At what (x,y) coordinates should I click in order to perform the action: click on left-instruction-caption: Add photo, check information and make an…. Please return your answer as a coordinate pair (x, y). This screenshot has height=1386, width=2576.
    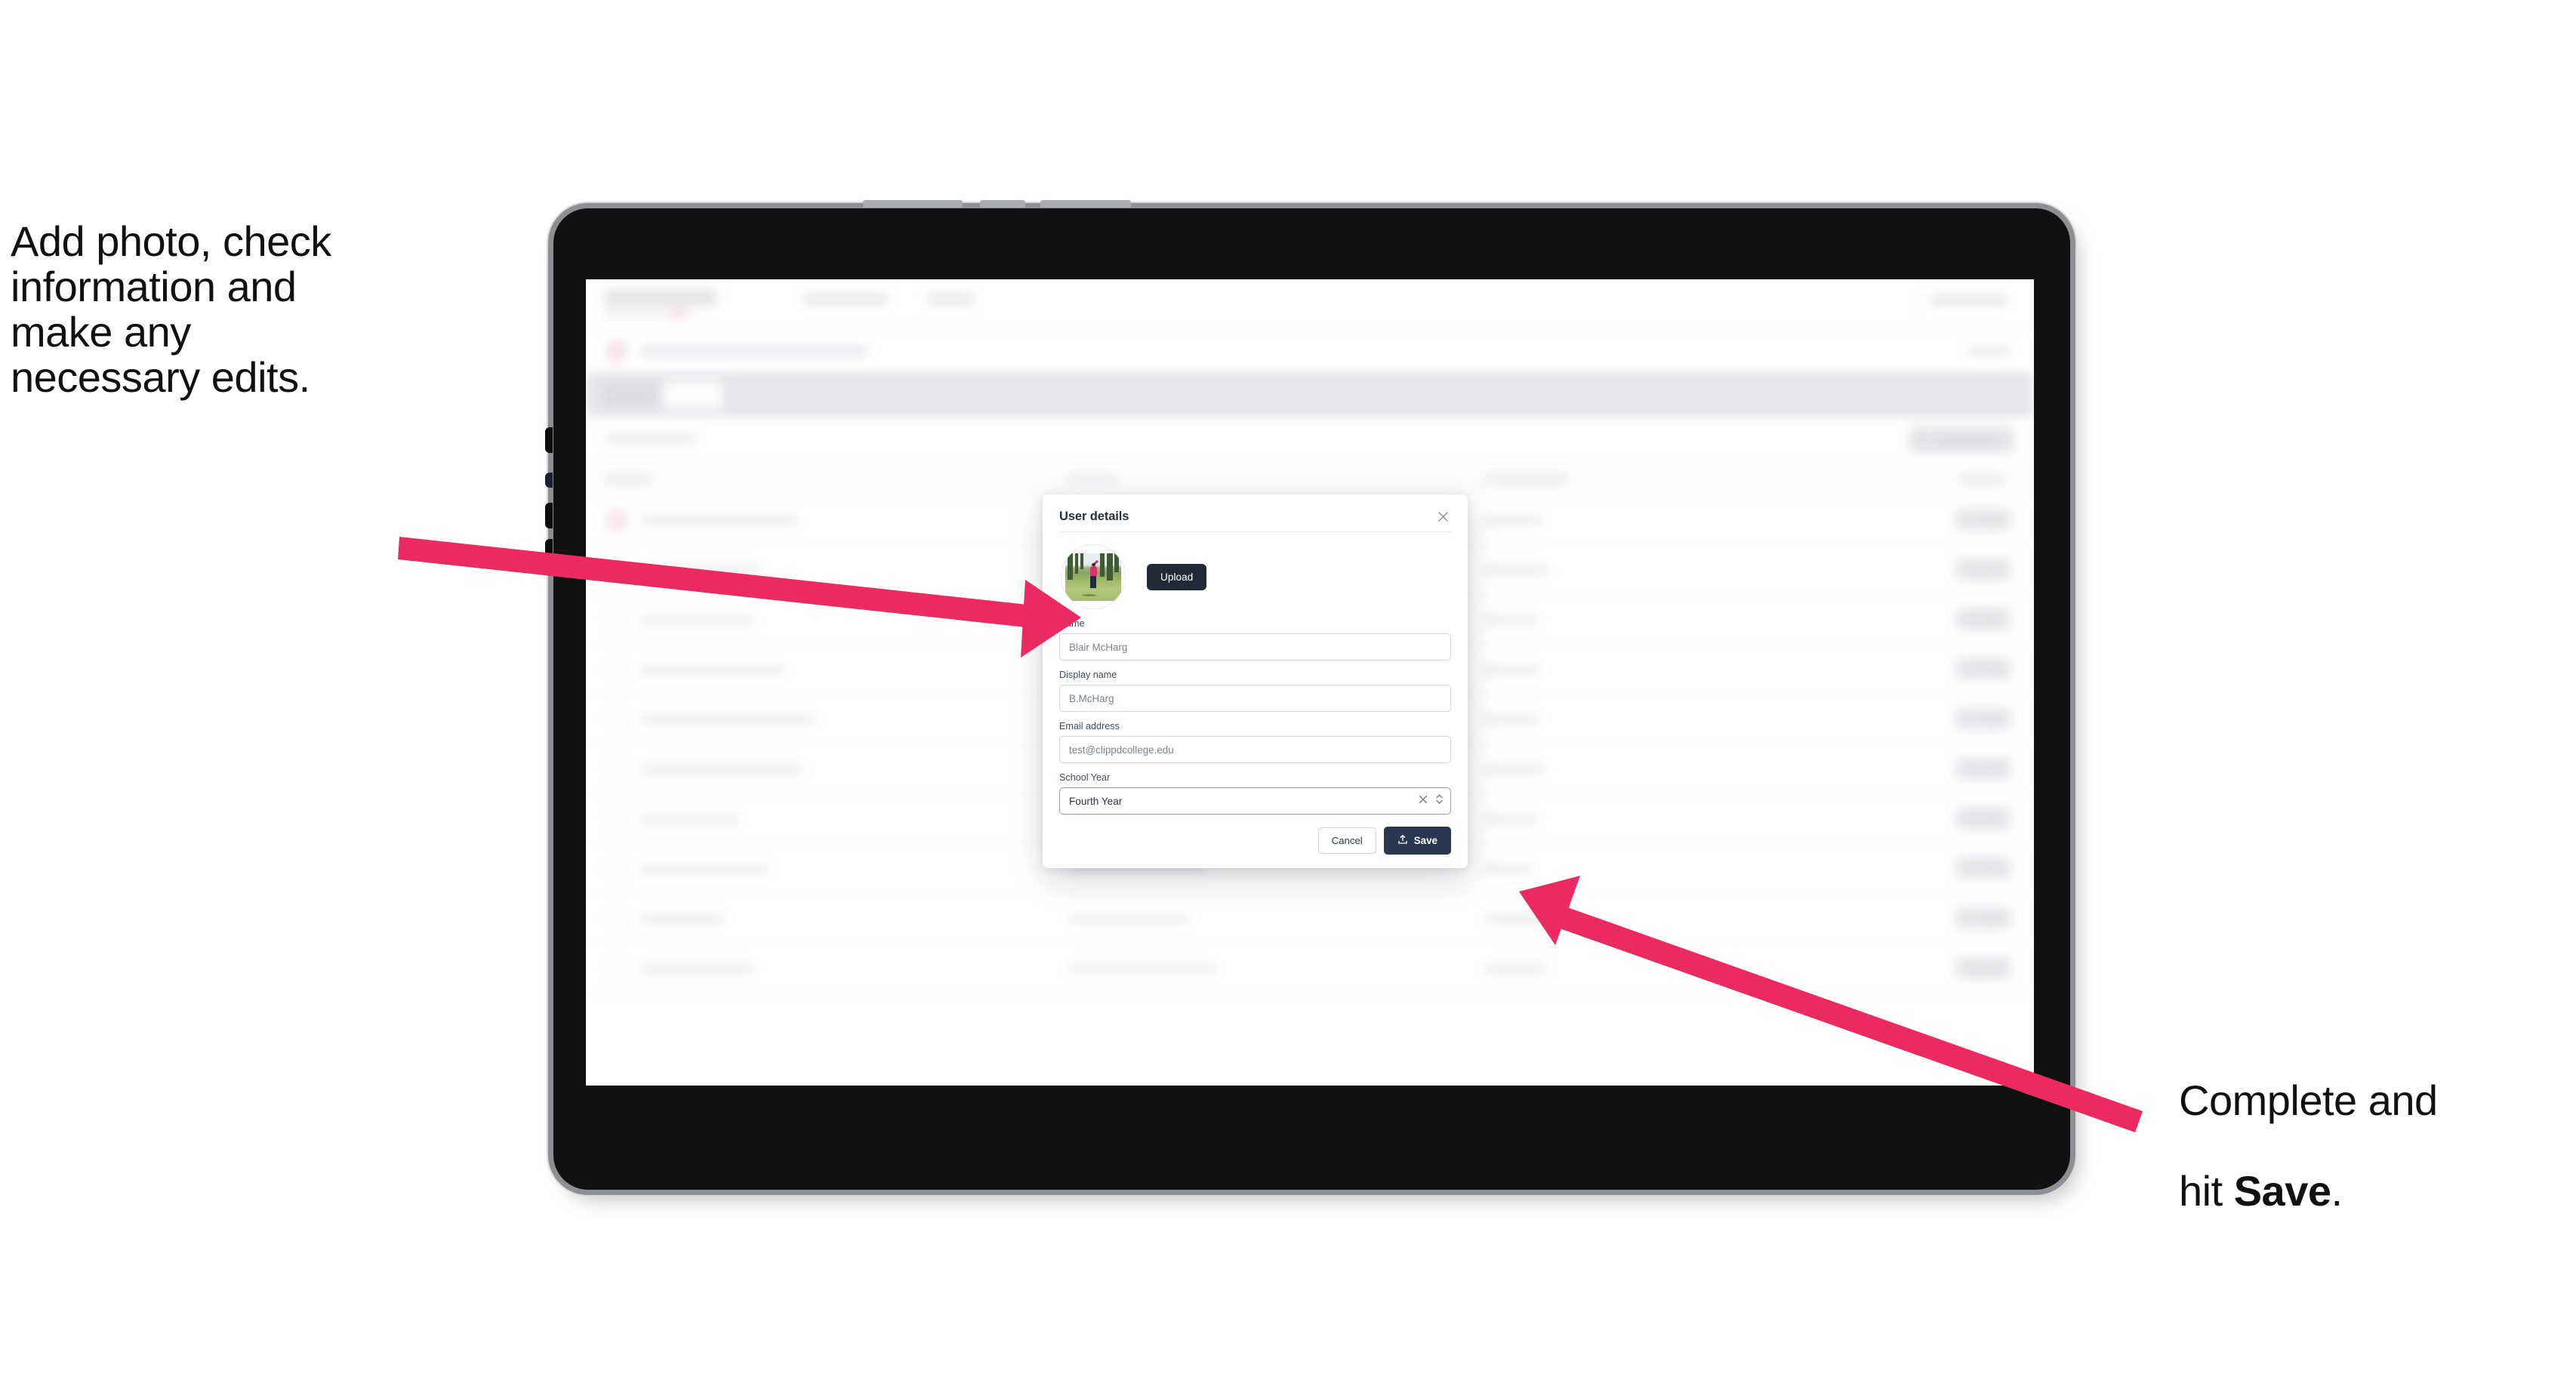
    Looking at the image, I should click on (171, 309).